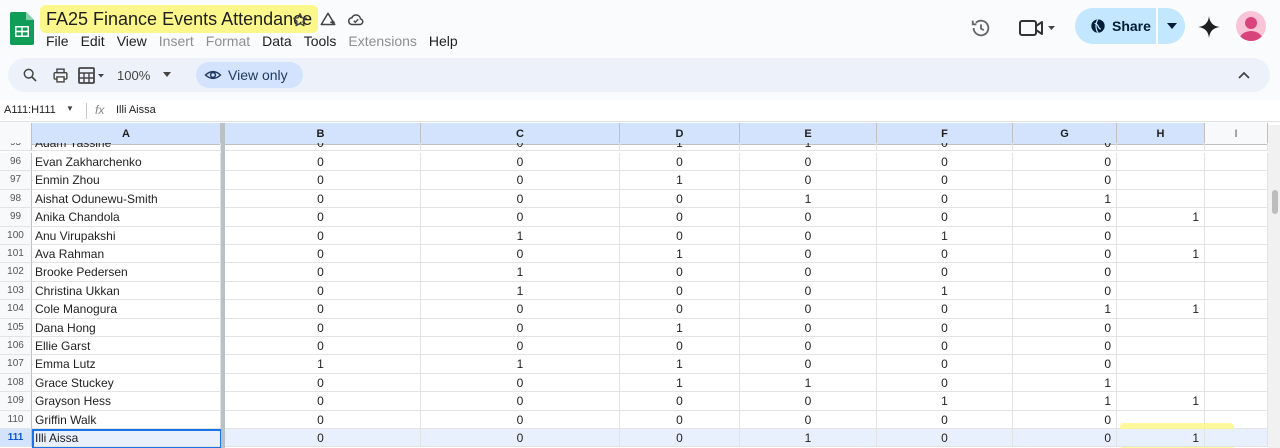 This screenshot has width=1280, height=448. I want to click on column-header-d: D, so click(680, 134).